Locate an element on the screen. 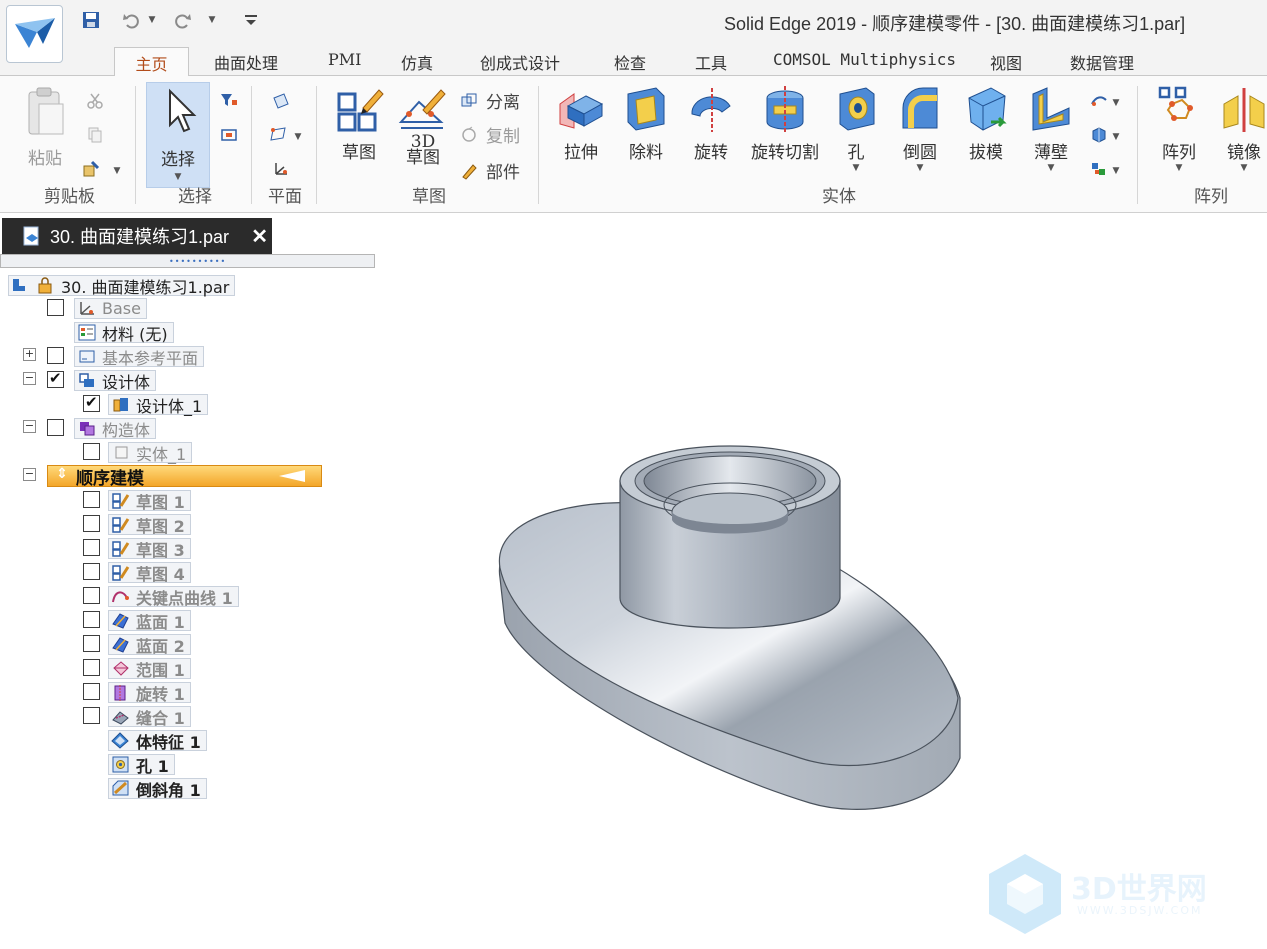  construction-checkbox is located at coordinates (55, 427).